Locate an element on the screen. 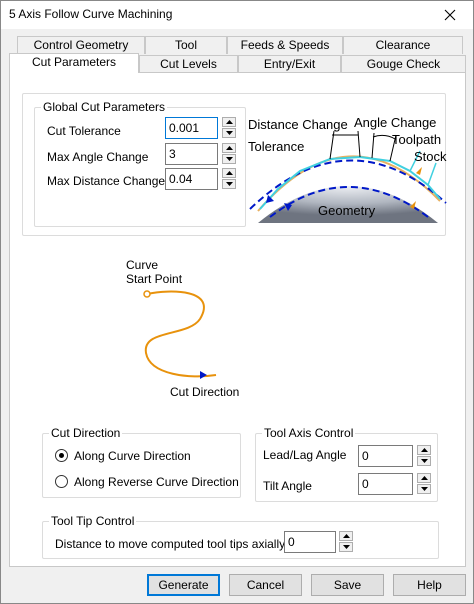 Image resolution: width=474 pixels, height=604 pixels. tab-control-geometry: Control Geometry is located at coordinates (81, 45).